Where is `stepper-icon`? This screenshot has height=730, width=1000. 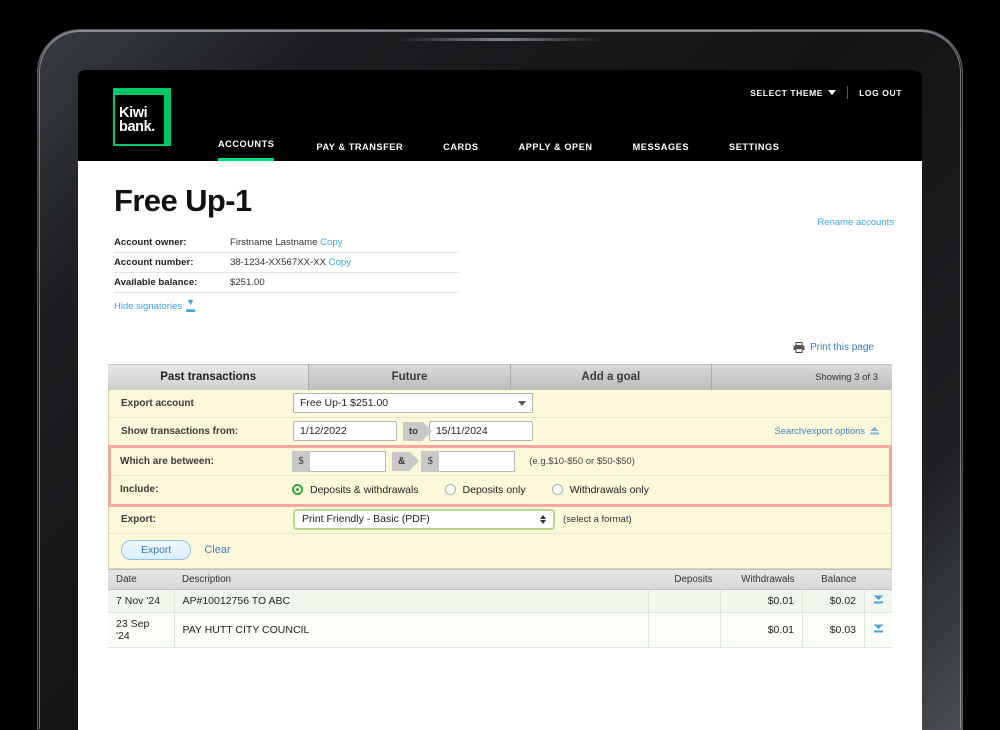
stepper-icon is located at coordinates (543, 519).